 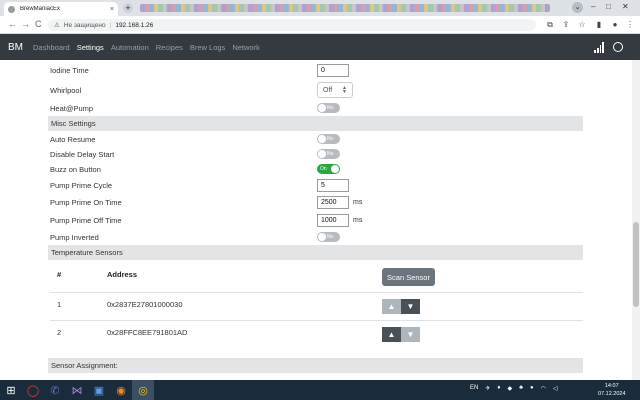 I want to click on brand-logo: BM, so click(x=15, y=47).